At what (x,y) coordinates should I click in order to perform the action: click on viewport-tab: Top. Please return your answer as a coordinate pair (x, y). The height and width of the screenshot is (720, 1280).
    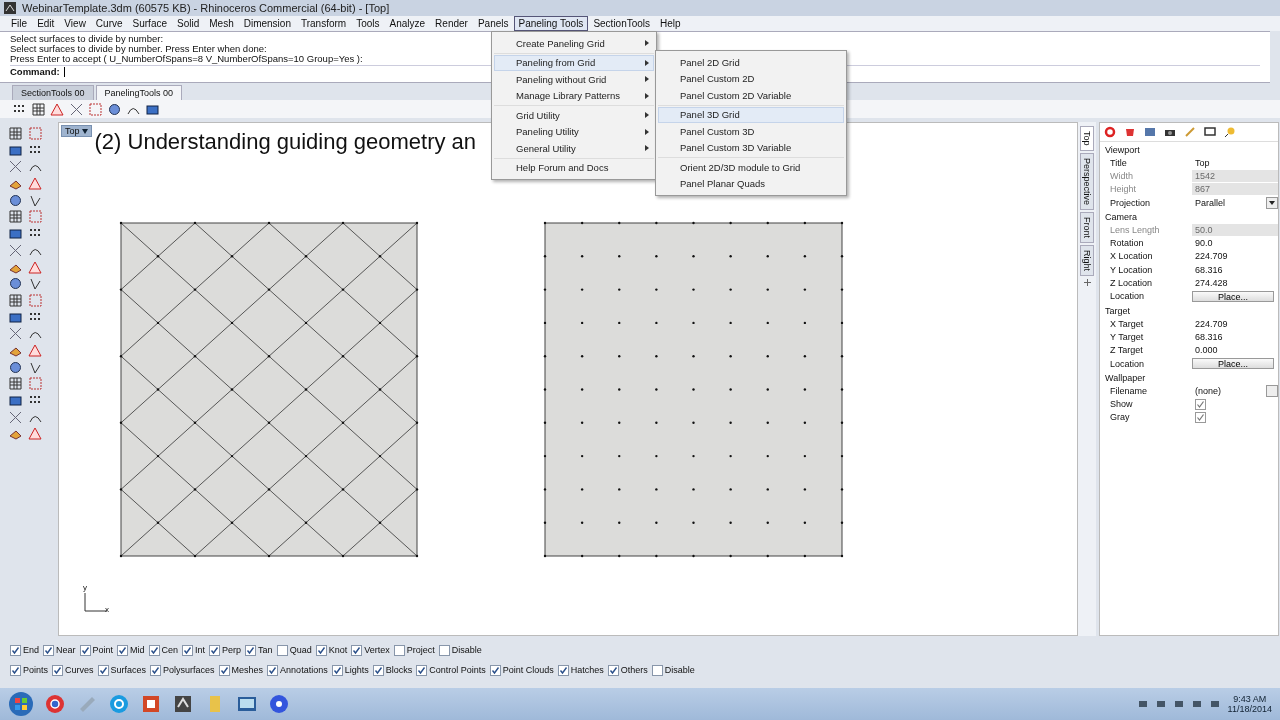
    Looking at the image, I should click on (1087, 138).